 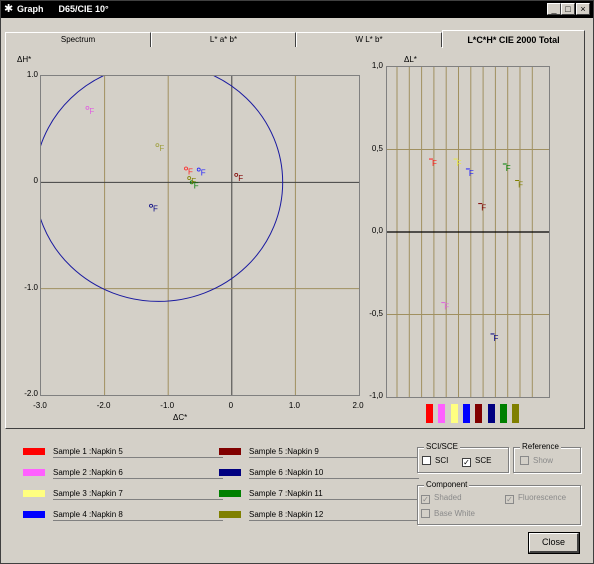 What do you see at coordinates (466, 462) in the screenshot?
I see `sce-check-box: ✓` at bounding box center [466, 462].